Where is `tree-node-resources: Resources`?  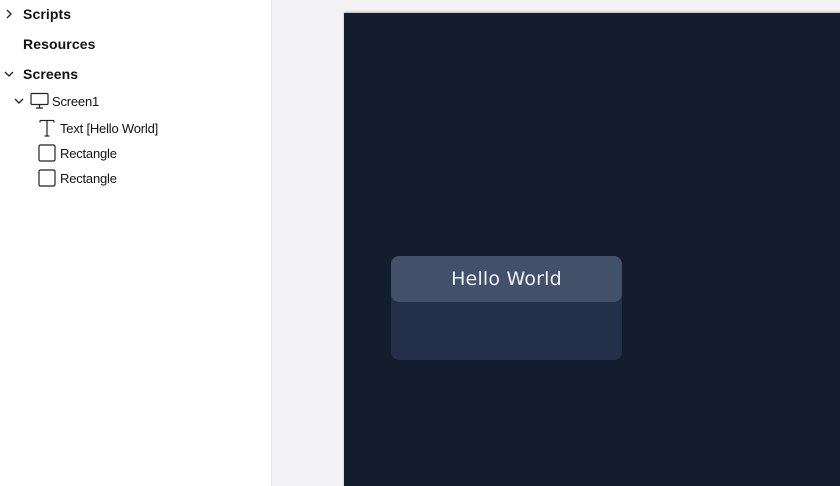 tree-node-resources: Resources is located at coordinates (136, 44).